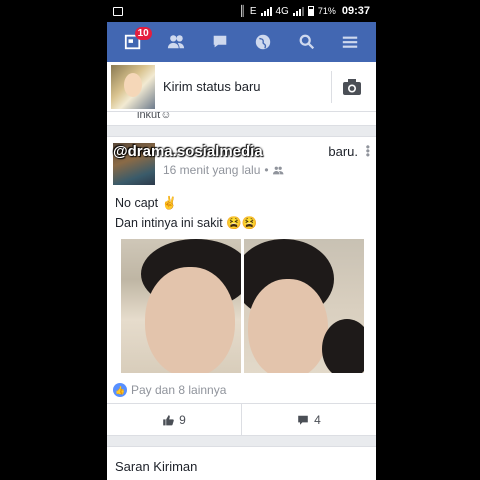 Image resolution: width=480 pixels, height=480 pixels. Describe the element at coordinates (179, 390) in the screenshot. I see `reactions-text: Pay dan 8 lainnya` at that location.